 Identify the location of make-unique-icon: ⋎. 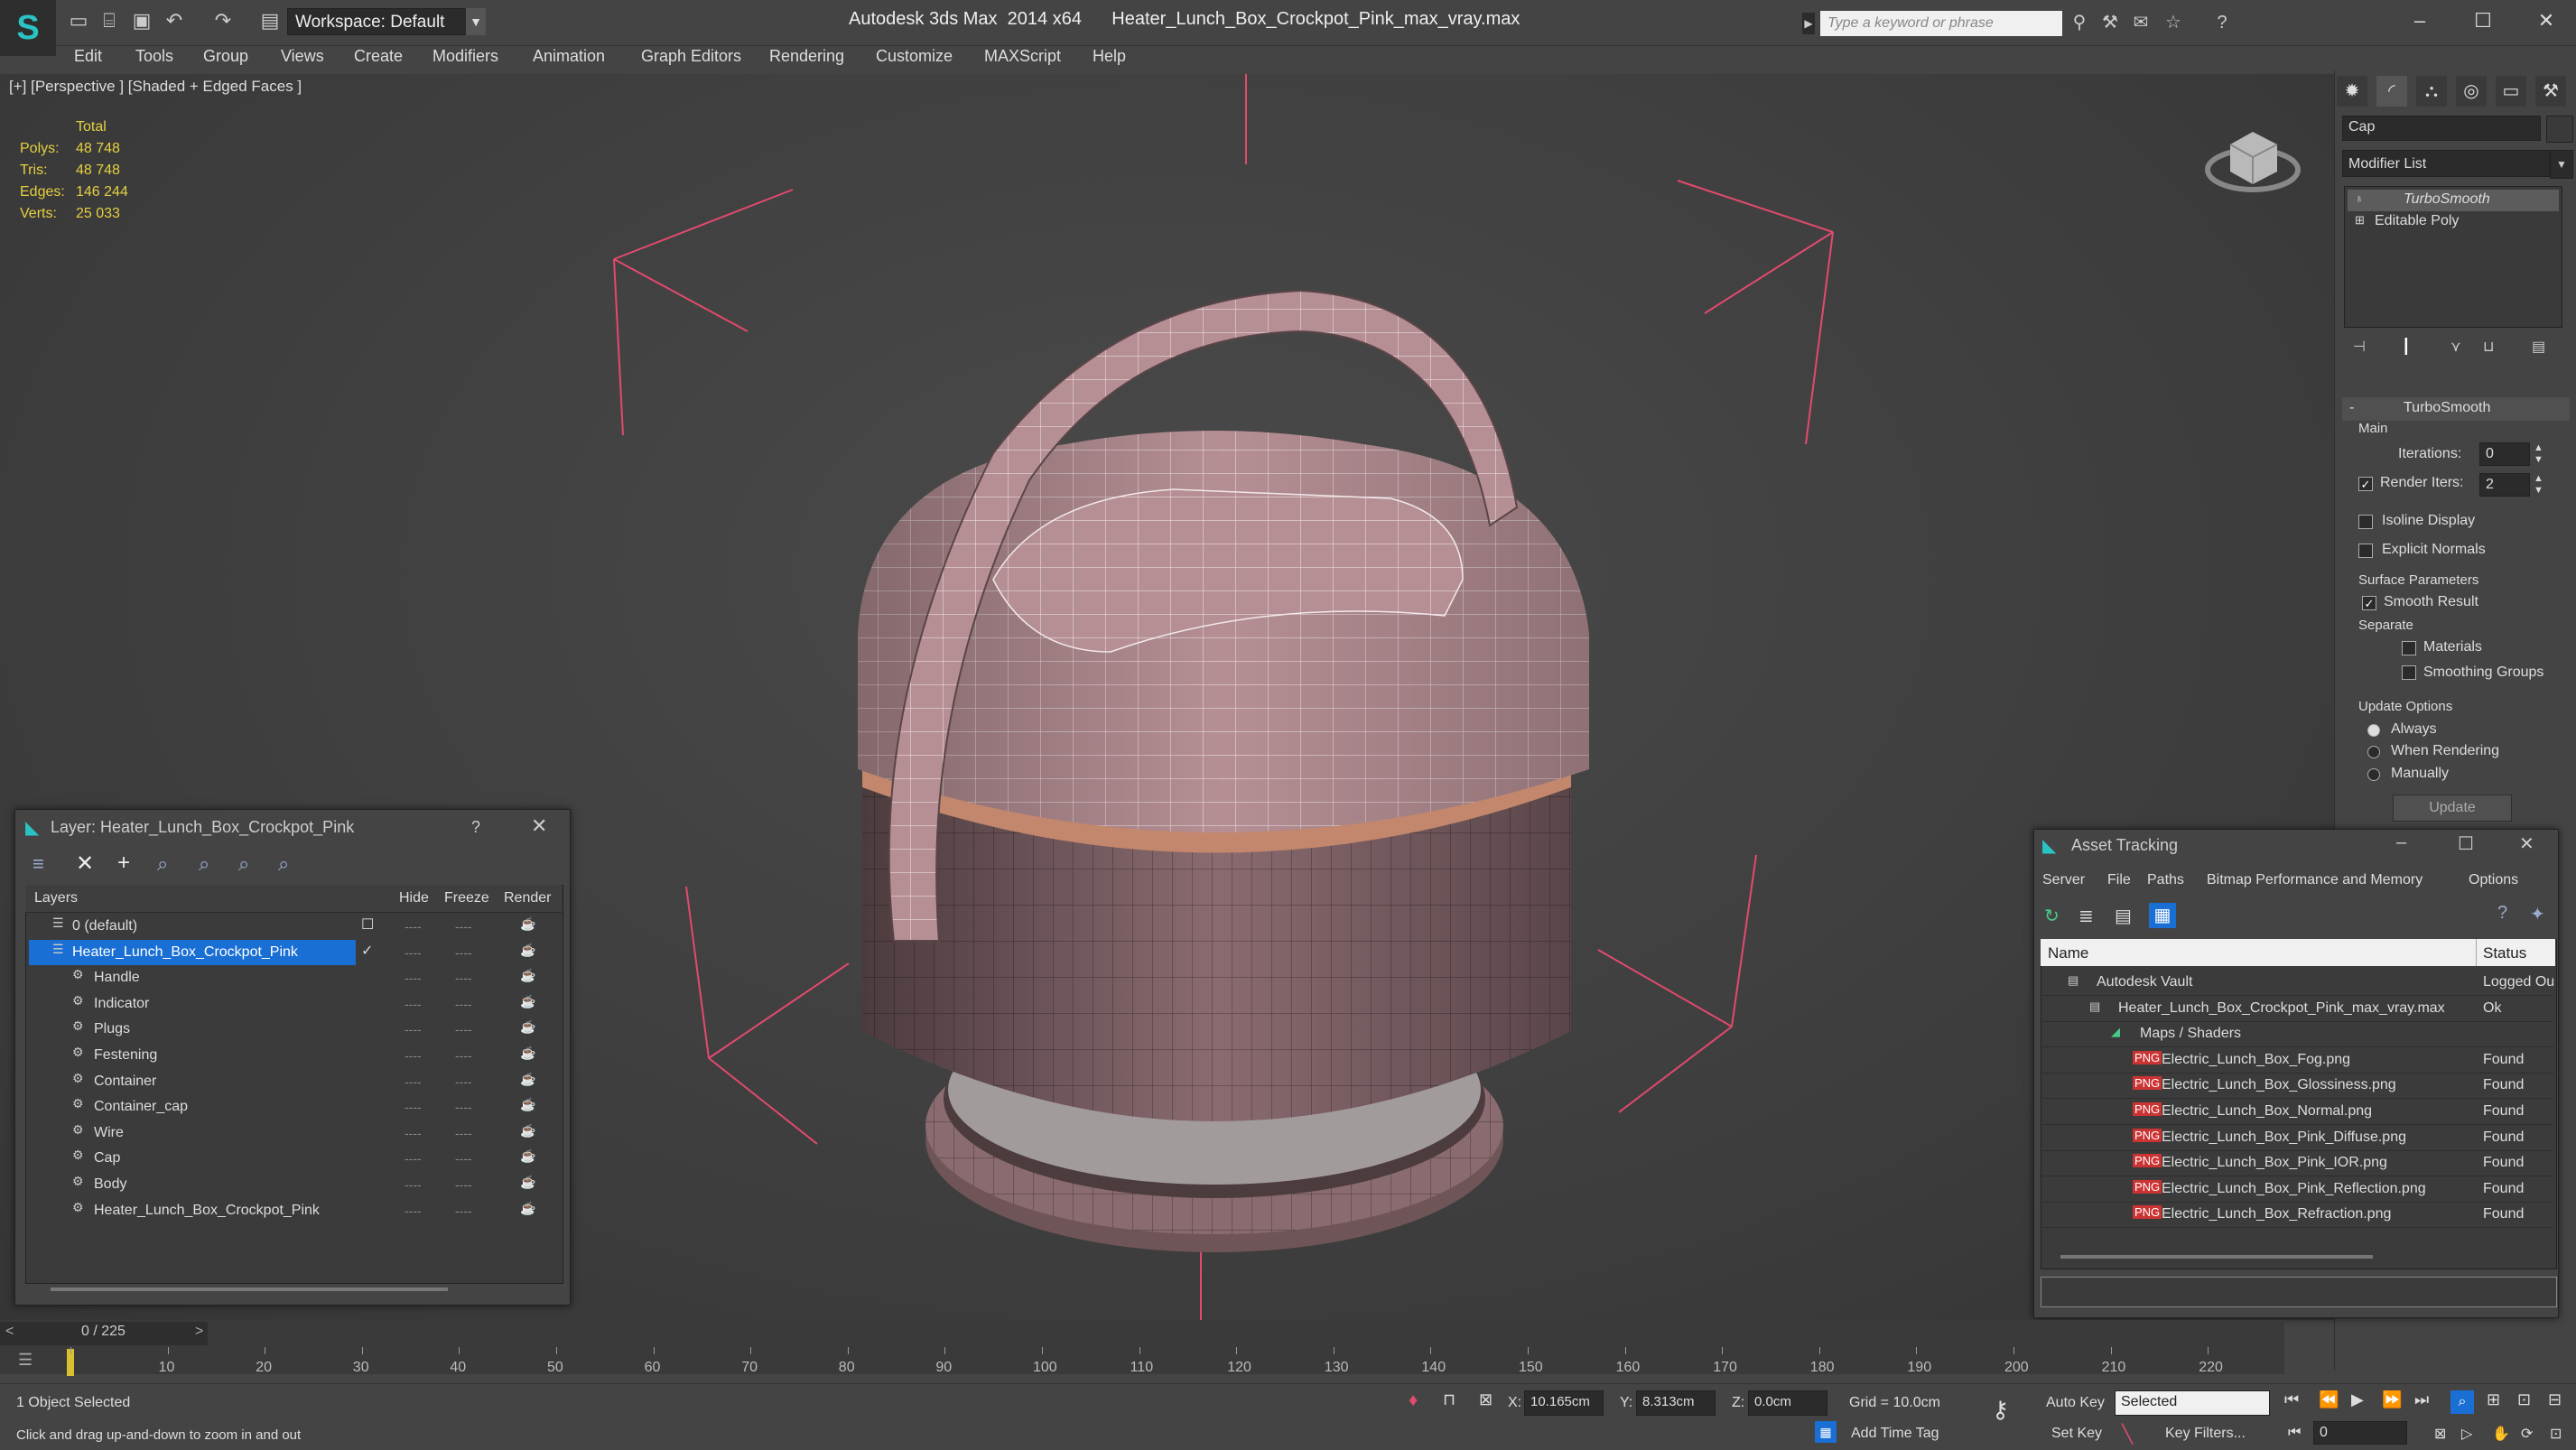
(2455, 347).